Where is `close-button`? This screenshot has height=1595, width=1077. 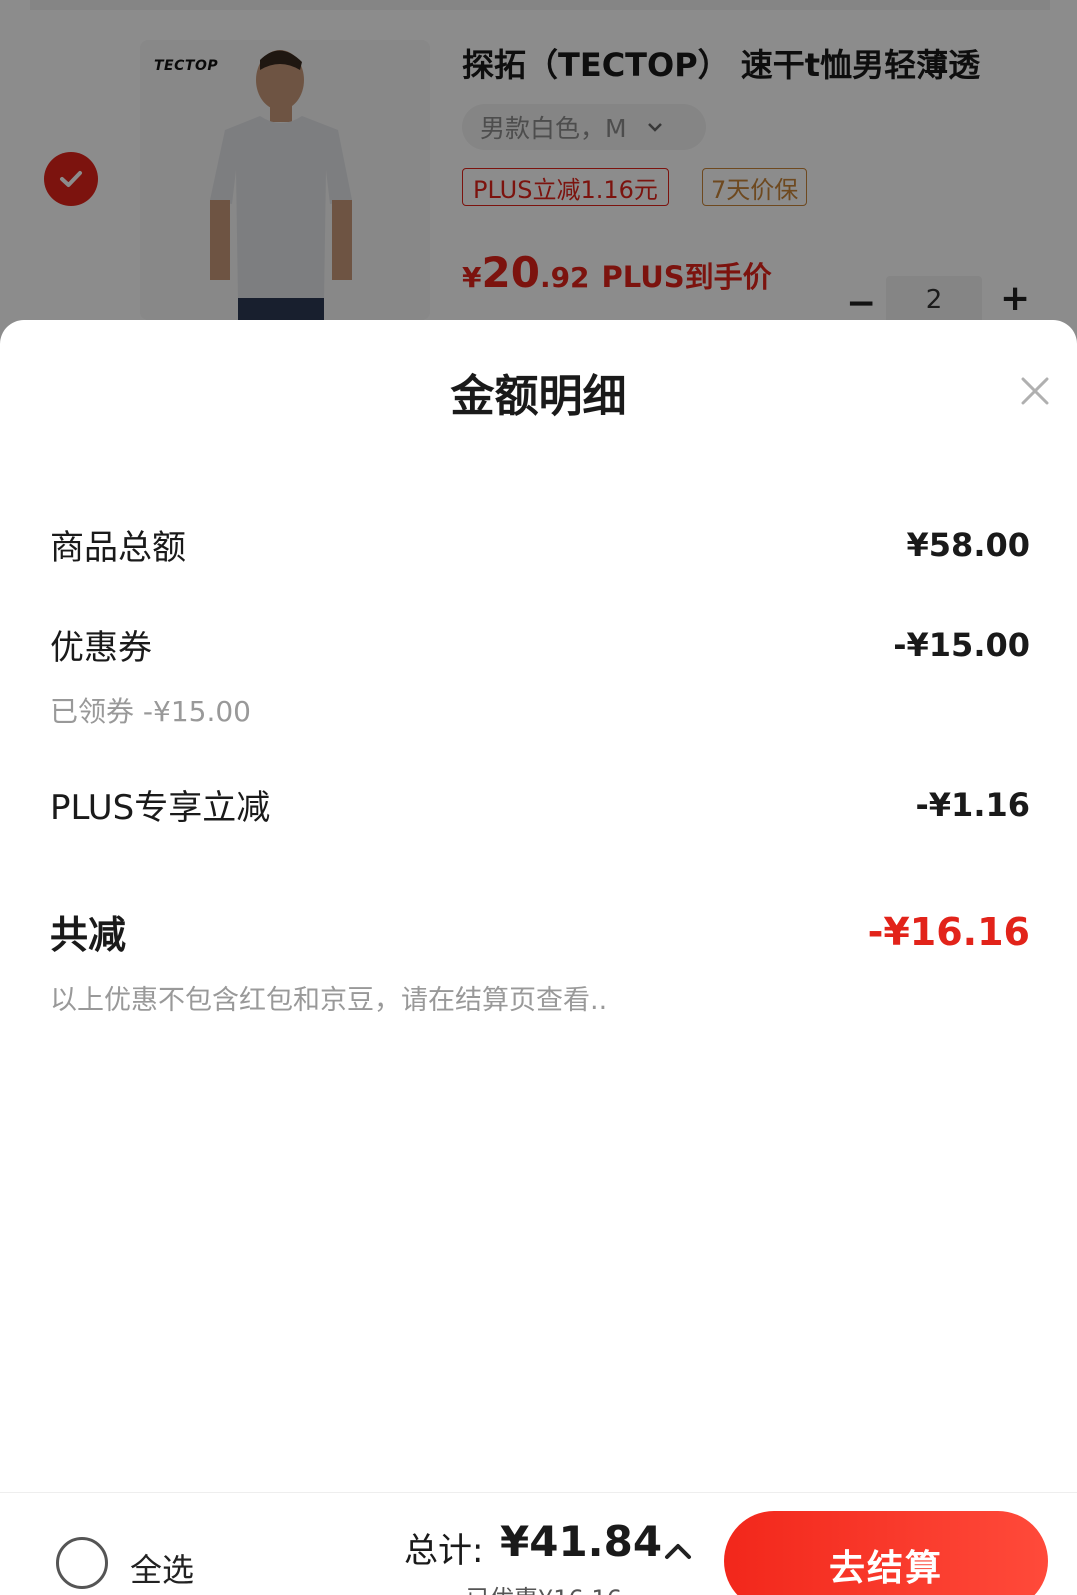 close-button is located at coordinates (1035, 391).